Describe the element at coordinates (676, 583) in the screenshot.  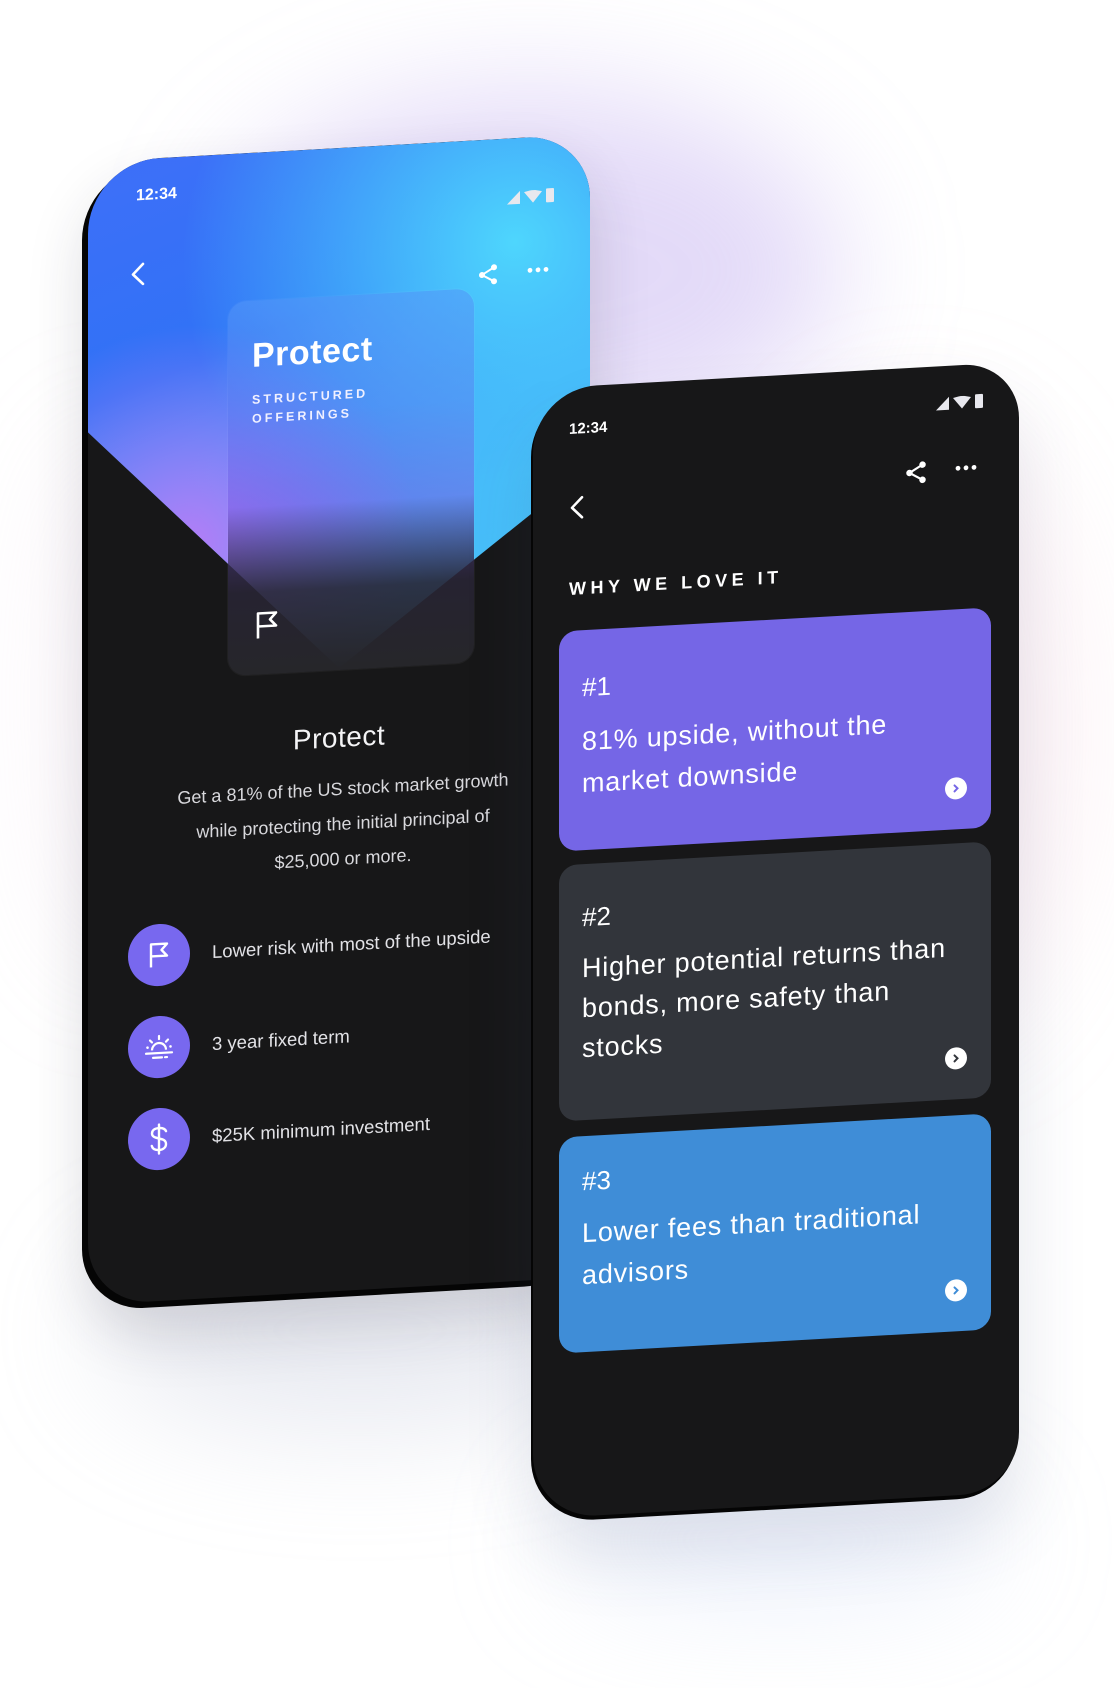
I see `section-title: WHY WE LOVE IT` at that location.